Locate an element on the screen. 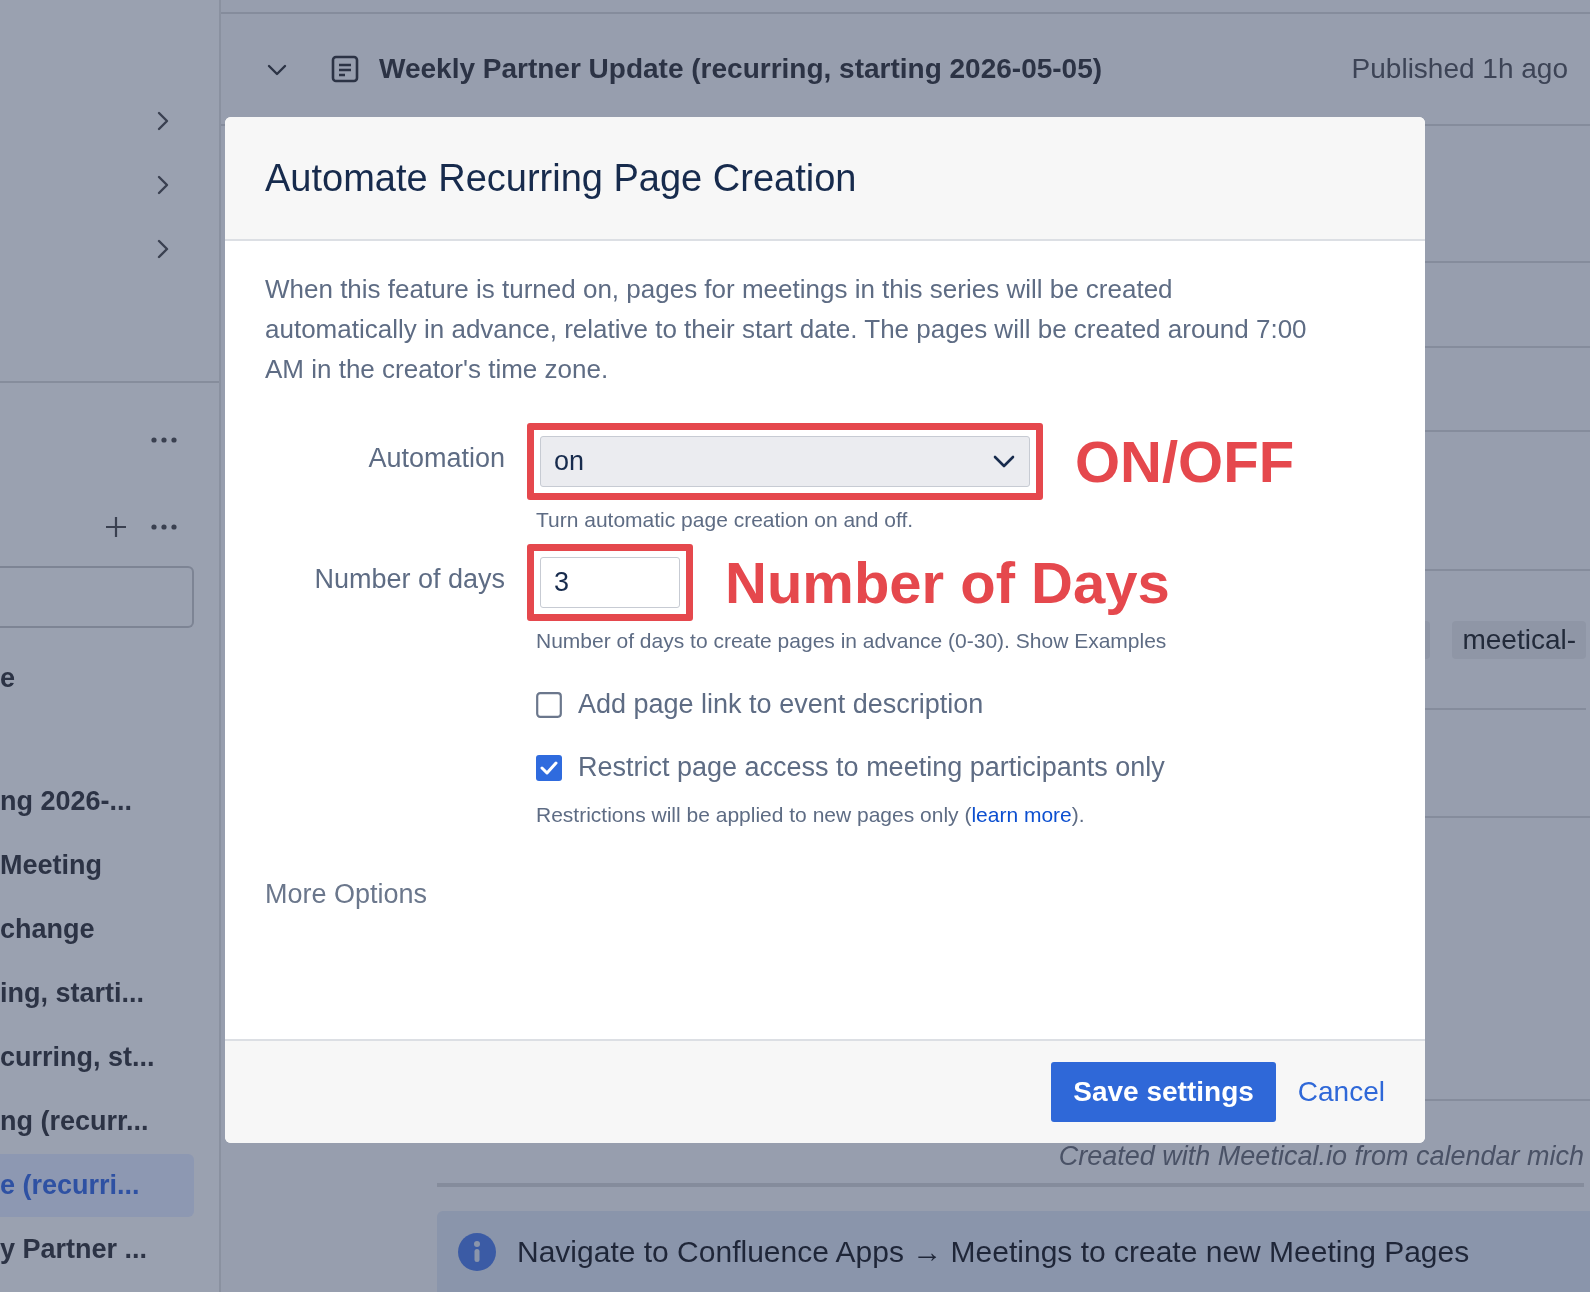 This screenshot has height=1292, width=1590. search-field is located at coordinates (97, 597).